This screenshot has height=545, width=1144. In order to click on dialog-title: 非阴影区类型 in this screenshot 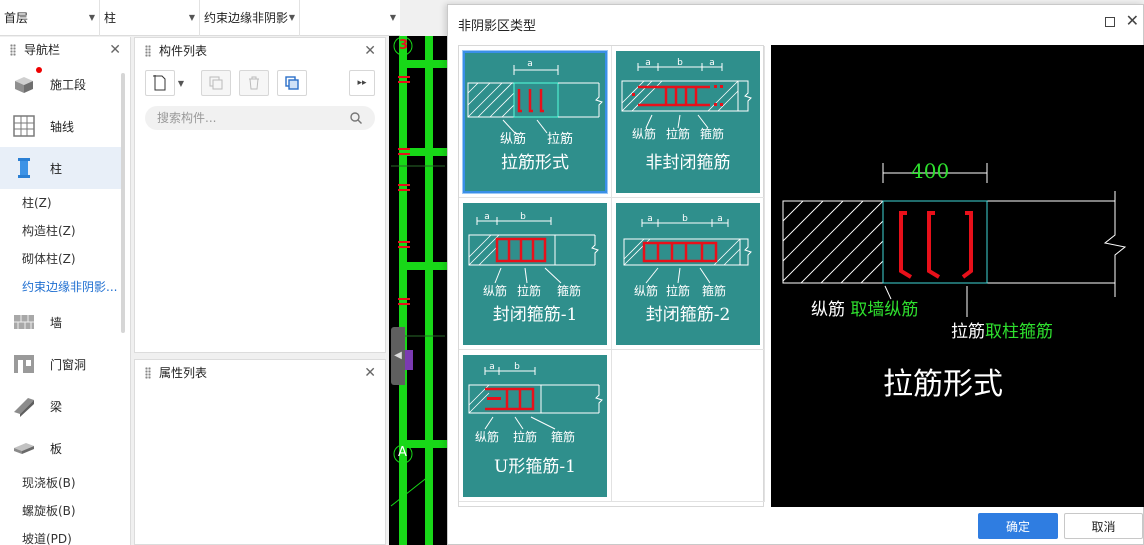, I will do `click(497, 26)`.